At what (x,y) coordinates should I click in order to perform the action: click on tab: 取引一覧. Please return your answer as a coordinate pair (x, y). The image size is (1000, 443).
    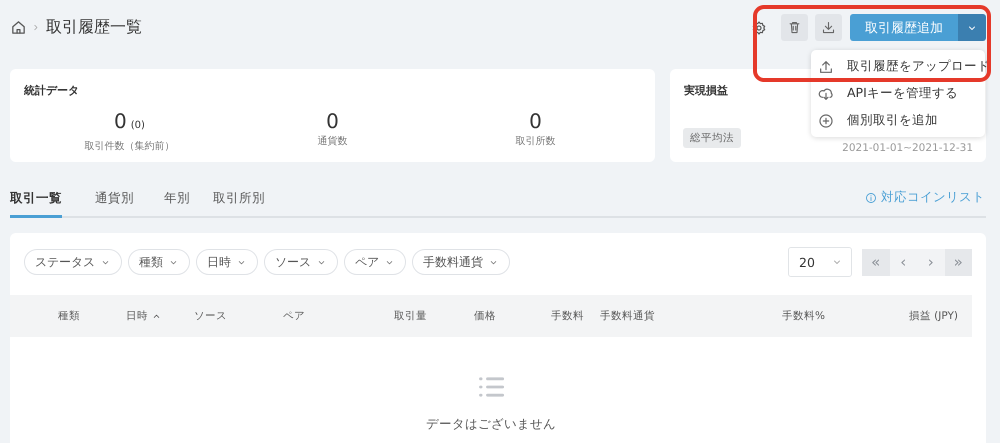
    Looking at the image, I should click on (36, 204).